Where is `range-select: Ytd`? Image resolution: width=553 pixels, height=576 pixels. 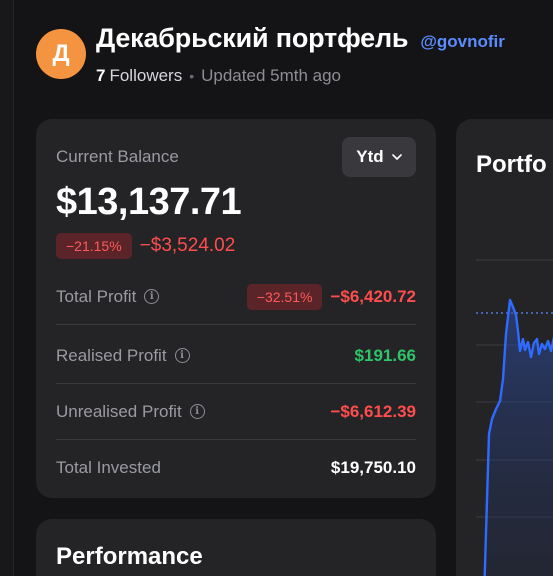
range-select: Ytd is located at coordinates (379, 157).